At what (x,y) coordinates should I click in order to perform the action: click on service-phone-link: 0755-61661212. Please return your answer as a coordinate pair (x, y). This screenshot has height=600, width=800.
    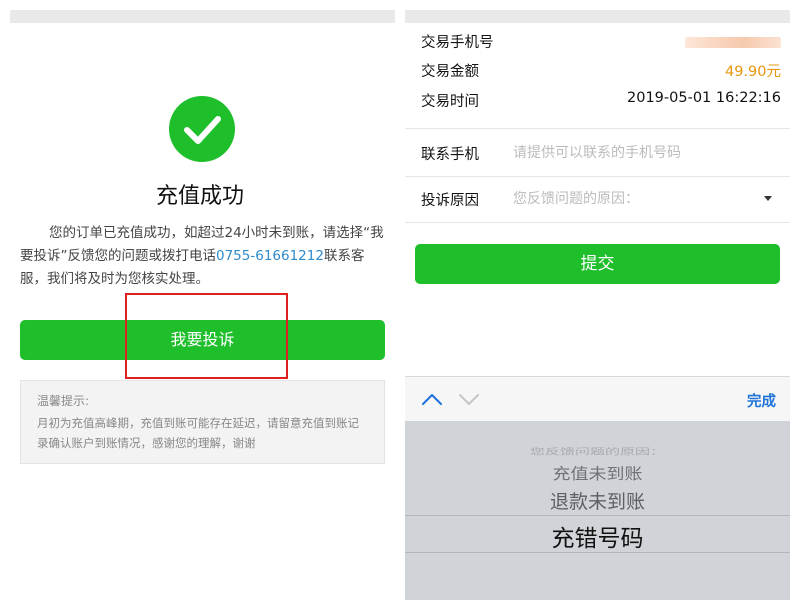
    Looking at the image, I should click on (270, 256).